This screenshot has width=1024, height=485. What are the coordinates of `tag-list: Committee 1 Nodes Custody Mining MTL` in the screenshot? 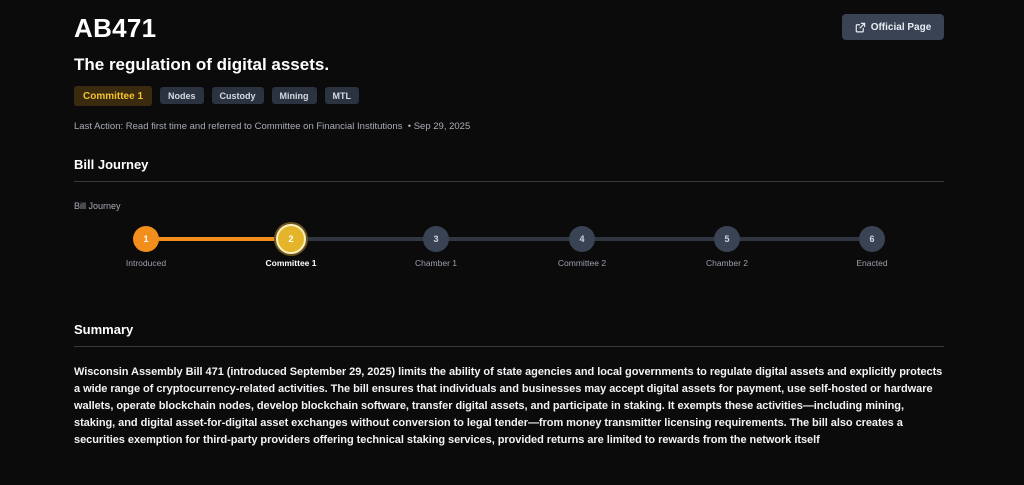 It's located at (217, 96).